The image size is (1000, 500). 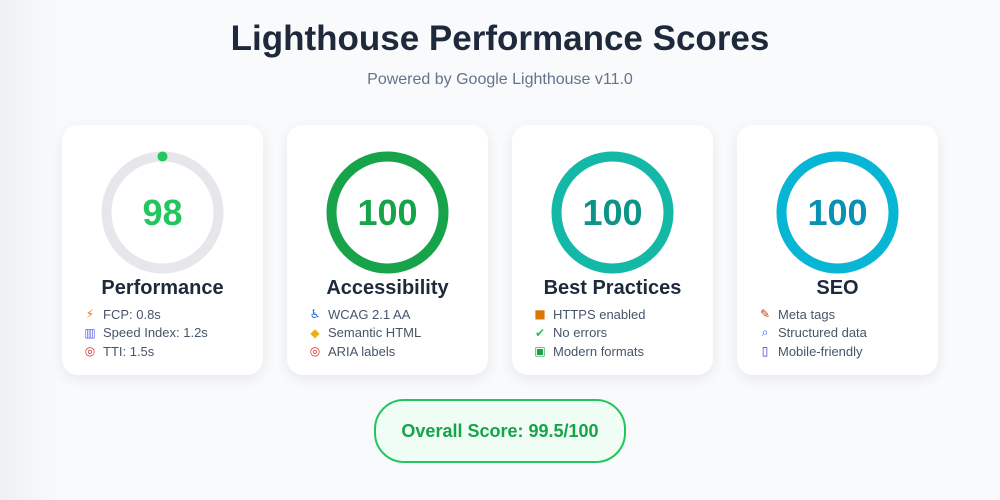 I want to click on mobile-icon: ▯, so click(x=765, y=351).